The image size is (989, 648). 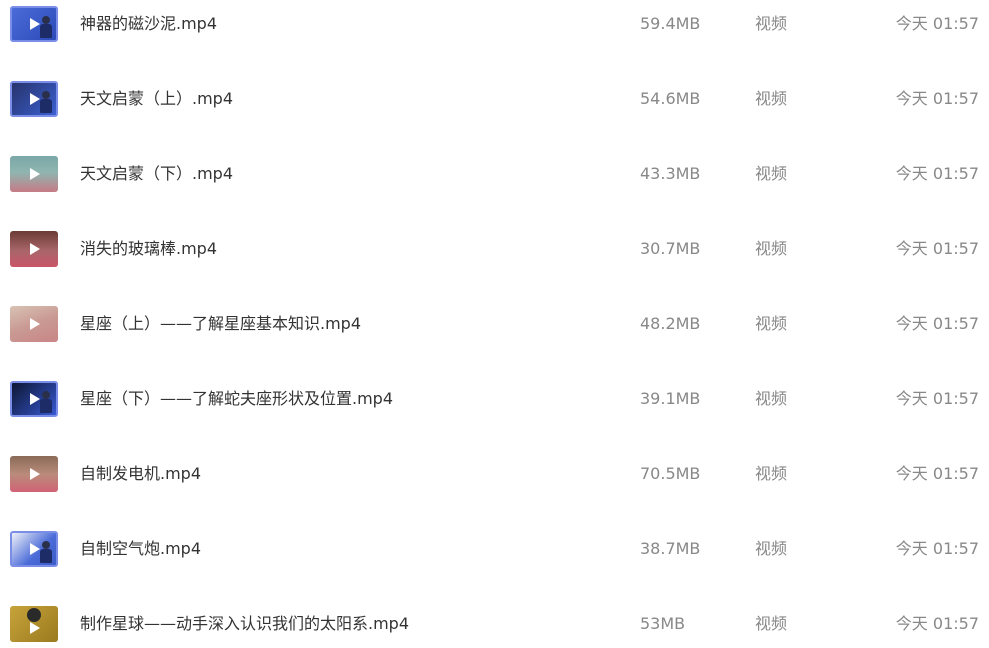 What do you see at coordinates (494, 562) in the screenshot?
I see `file-row: 自制空气炮.mp4 38.7MB 视频 今天 01:57` at bounding box center [494, 562].